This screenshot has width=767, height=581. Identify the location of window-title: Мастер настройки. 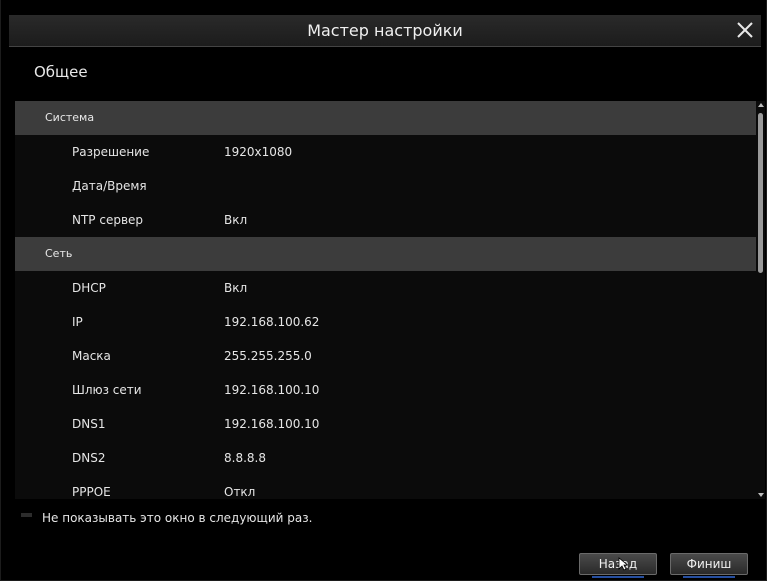
(385, 30).